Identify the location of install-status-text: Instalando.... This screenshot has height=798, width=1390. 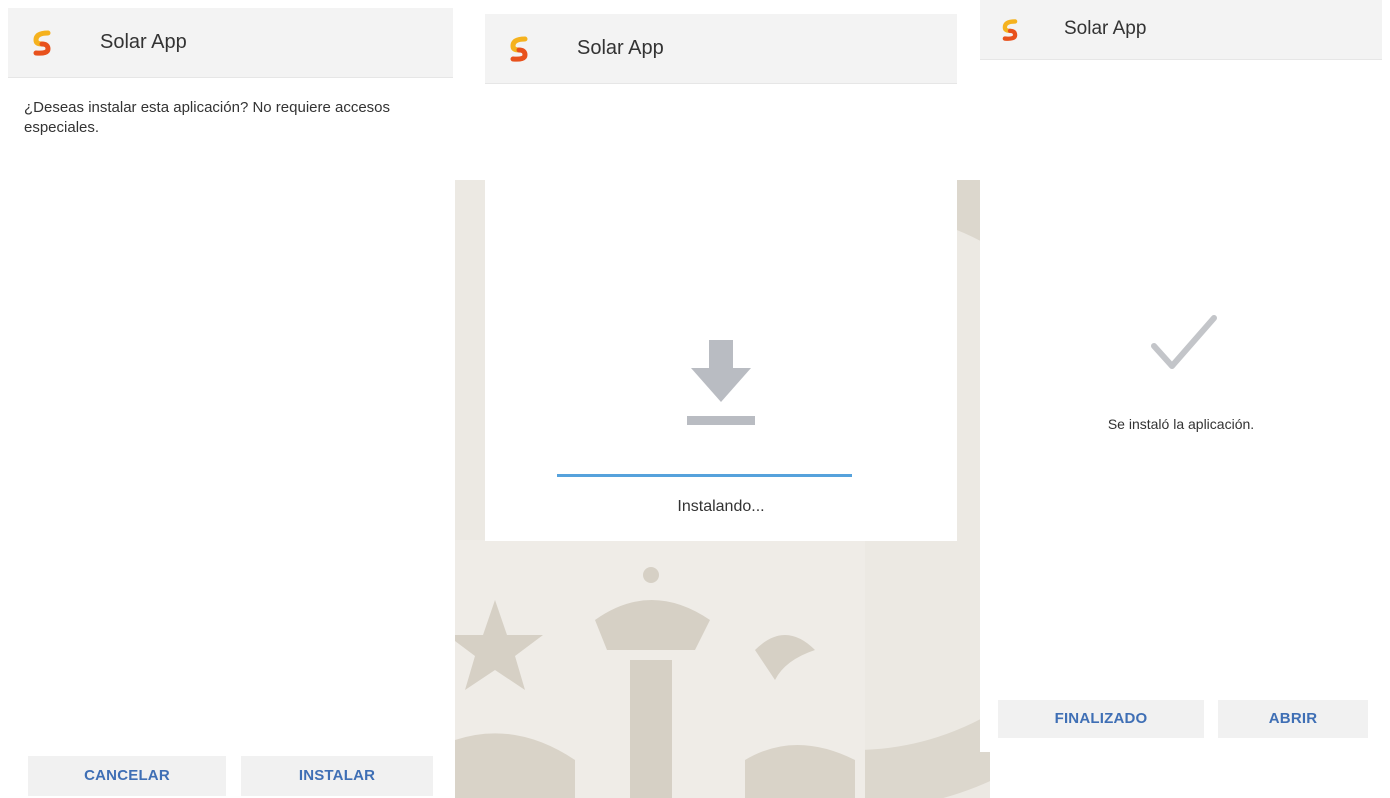
(721, 506).